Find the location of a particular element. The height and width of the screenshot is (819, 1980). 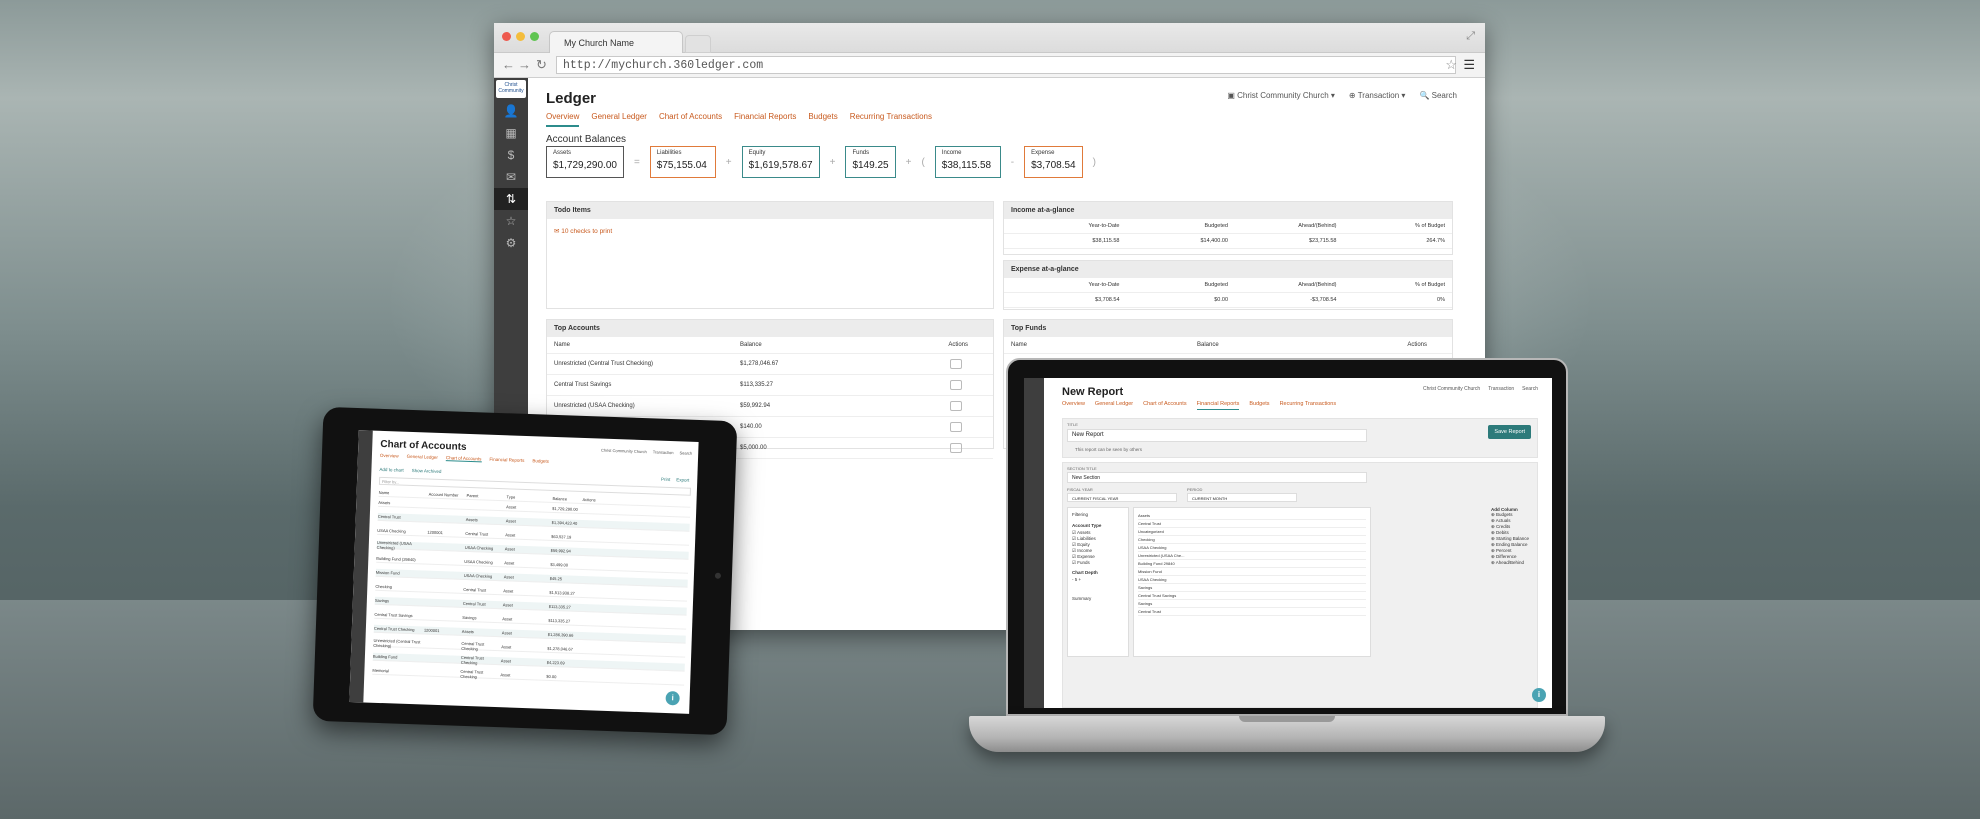

tree-item: Building Fund 29840 is located at coordinates (1252, 564).